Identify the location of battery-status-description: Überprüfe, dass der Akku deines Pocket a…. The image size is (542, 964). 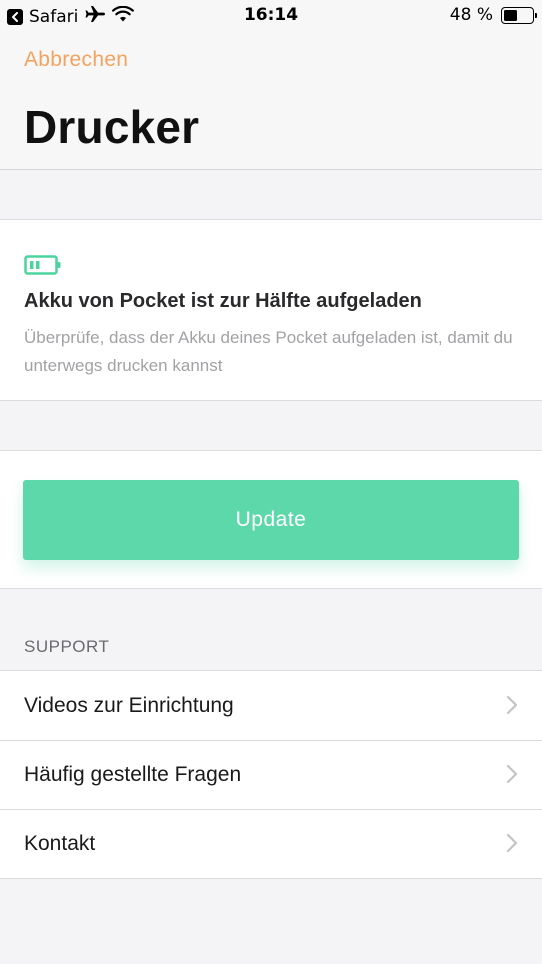
(268, 351).